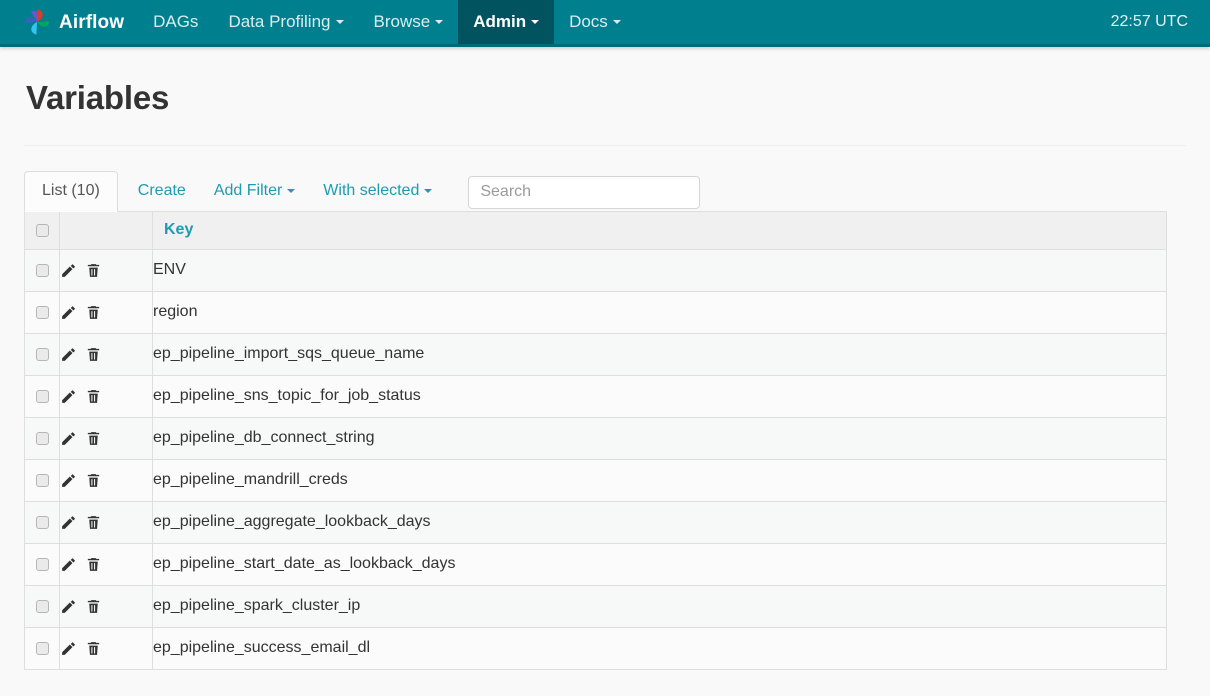 Image resolution: width=1210 pixels, height=696 pixels. I want to click on nav-item-admin: Admin, so click(506, 22).